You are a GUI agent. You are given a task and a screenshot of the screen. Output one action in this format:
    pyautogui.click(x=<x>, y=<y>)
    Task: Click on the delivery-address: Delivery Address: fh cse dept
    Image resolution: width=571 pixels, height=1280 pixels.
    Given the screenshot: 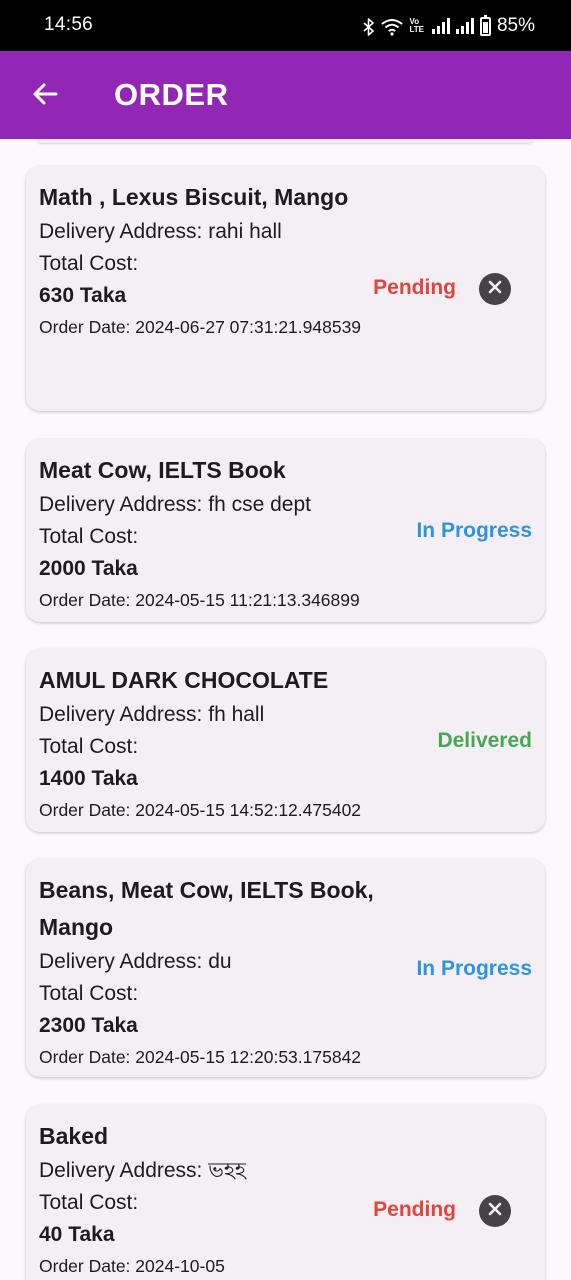 What is the action you would take?
    pyautogui.click(x=175, y=504)
    